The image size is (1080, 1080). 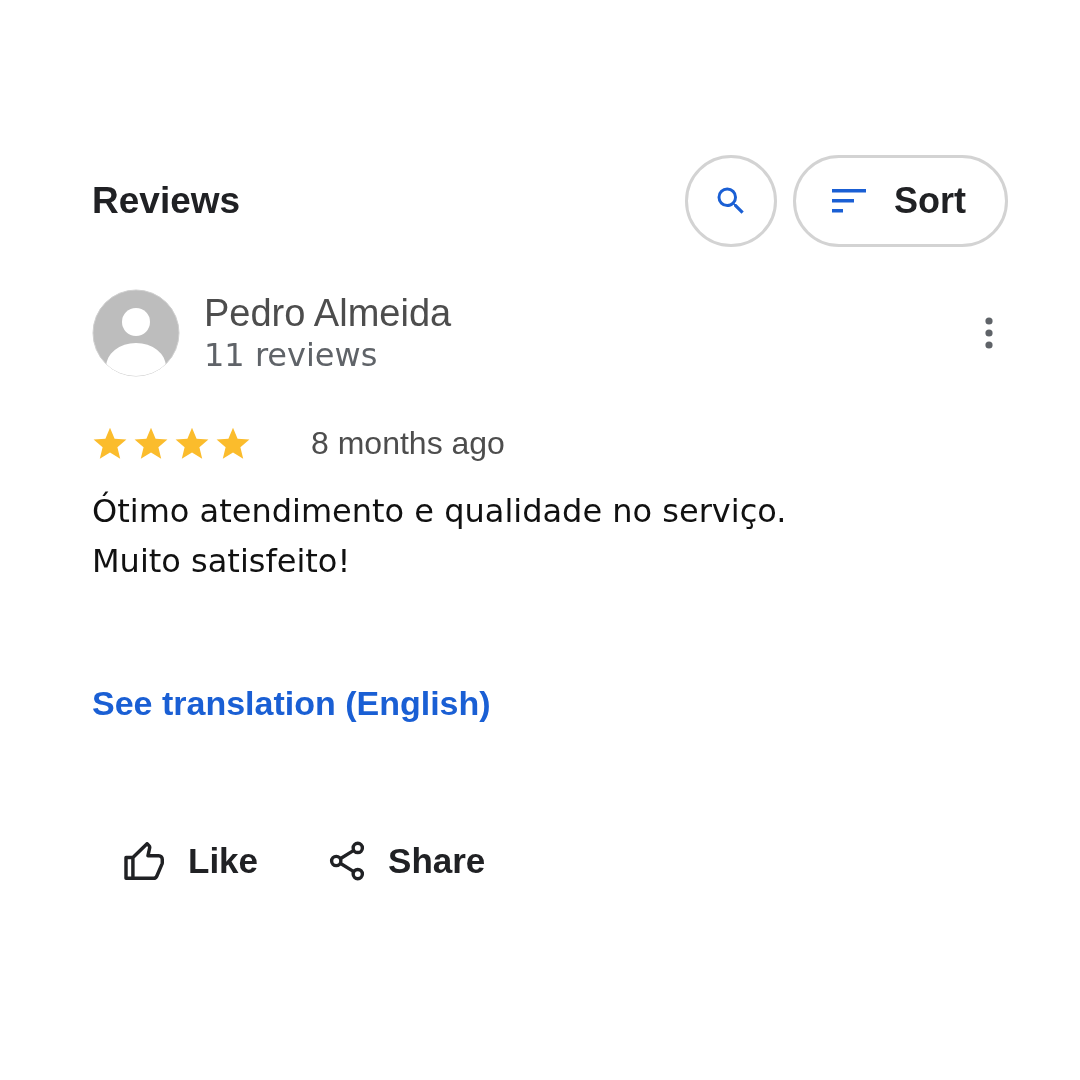 I want to click on section-title: Reviews, so click(x=167, y=201).